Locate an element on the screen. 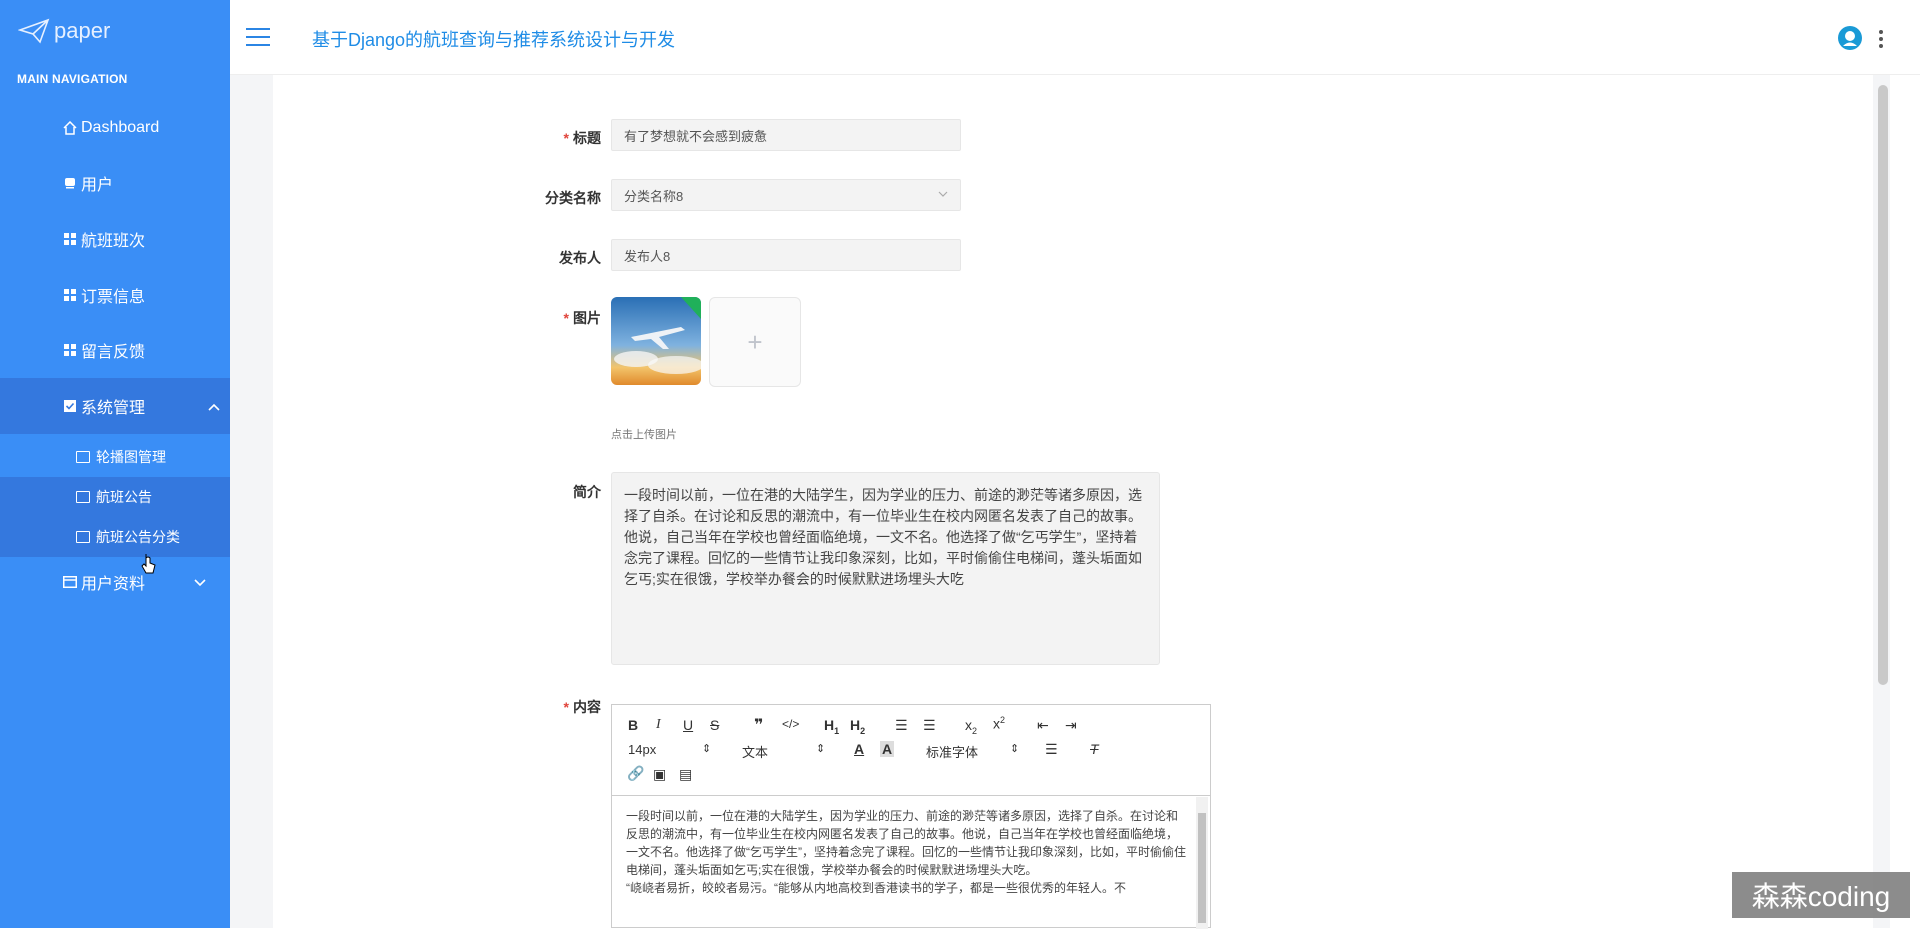 The image size is (1920, 929). mouse-pointer-icon is located at coordinates (149, 566).